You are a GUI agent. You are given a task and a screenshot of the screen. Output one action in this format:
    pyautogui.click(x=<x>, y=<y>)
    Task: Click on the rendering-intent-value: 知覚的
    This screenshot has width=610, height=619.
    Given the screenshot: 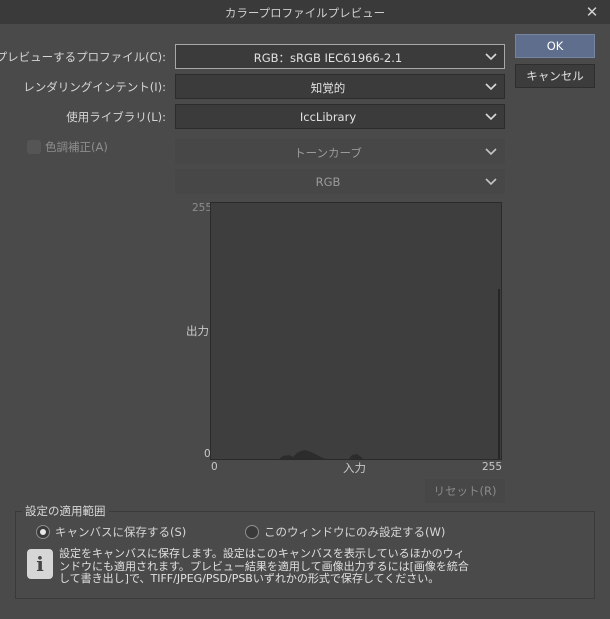 What is the action you would take?
    pyautogui.click(x=328, y=88)
    